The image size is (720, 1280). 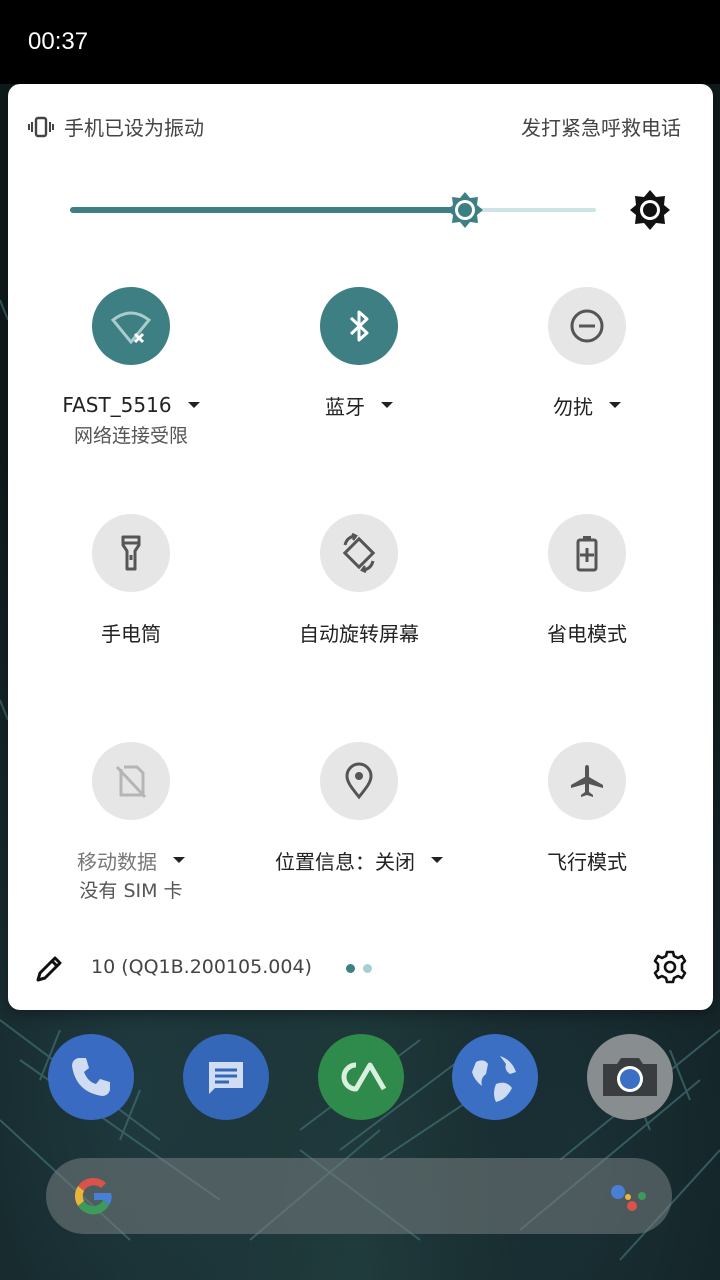 I want to click on status-bar: 00:37, so click(x=360, y=42).